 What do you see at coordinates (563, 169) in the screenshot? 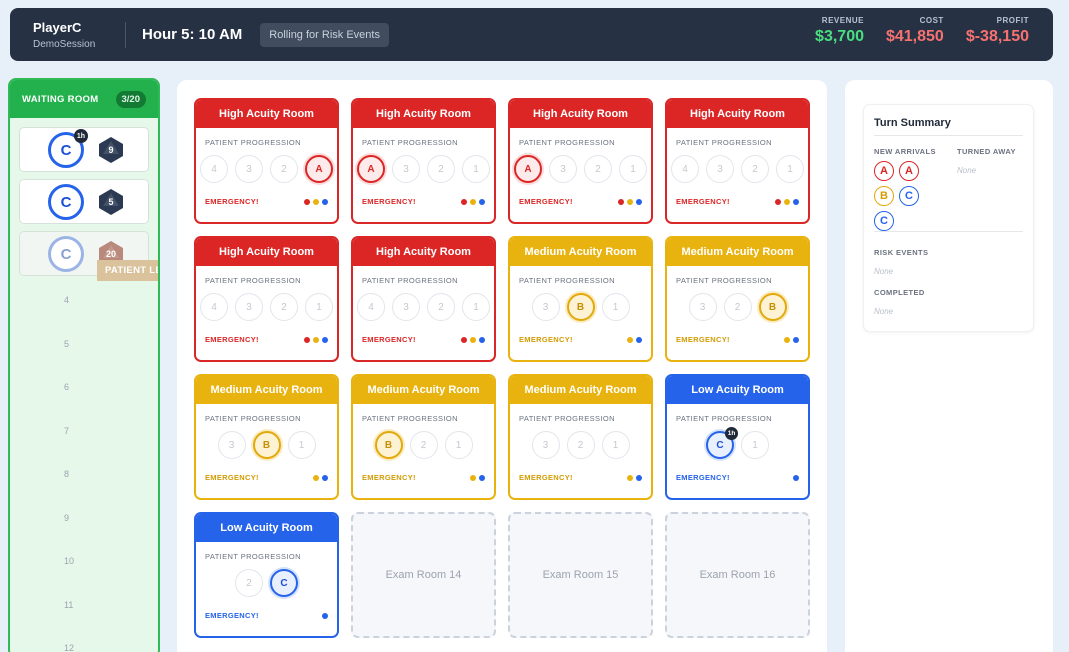
I see `progress-step: 3` at bounding box center [563, 169].